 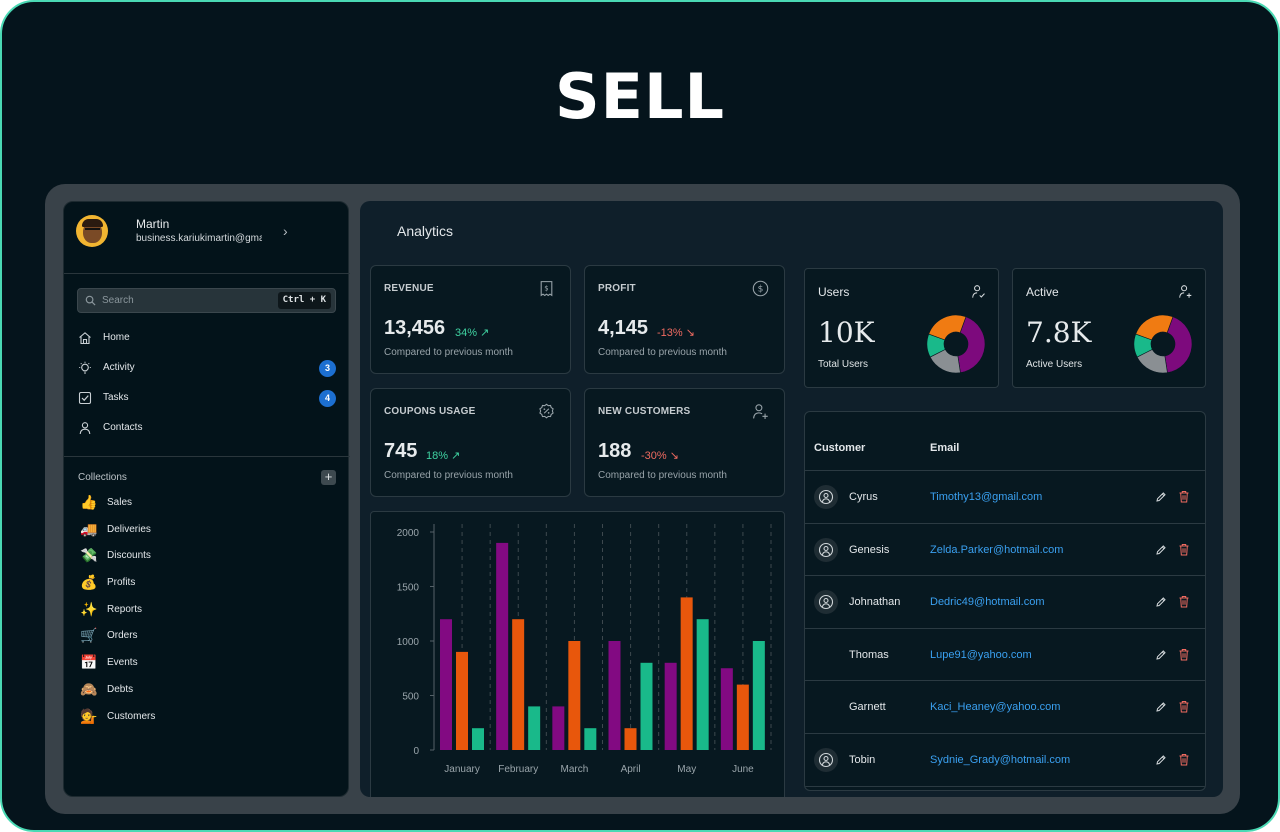 I want to click on page-title: Analytics, so click(x=425, y=231).